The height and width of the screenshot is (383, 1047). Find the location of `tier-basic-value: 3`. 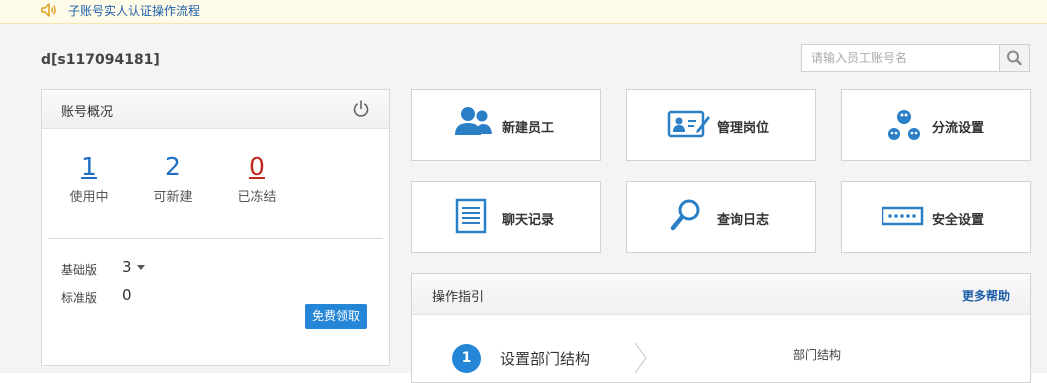

tier-basic-value: 3 is located at coordinates (127, 267).